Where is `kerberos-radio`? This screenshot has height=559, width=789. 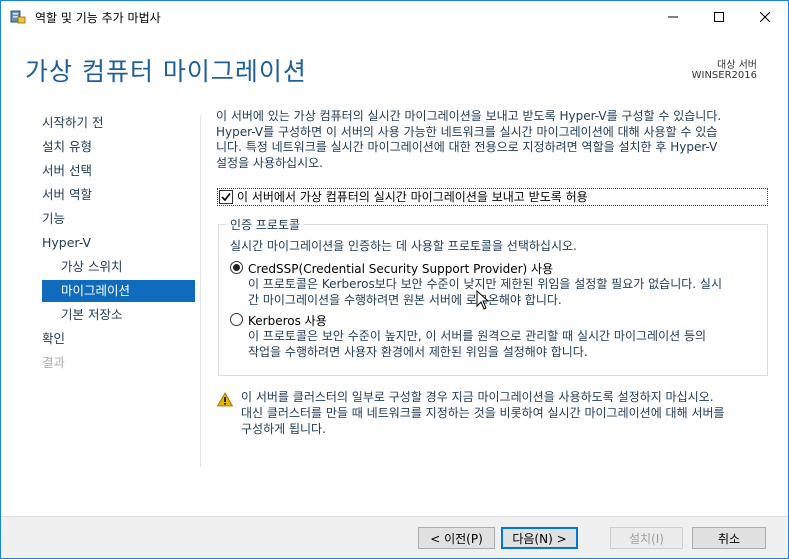 kerberos-radio is located at coordinates (236, 319).